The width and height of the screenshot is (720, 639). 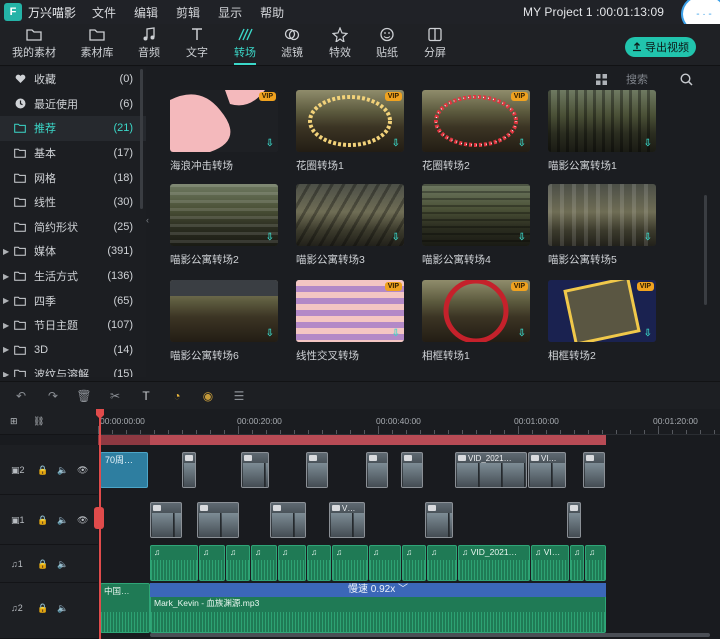 What do you see at coordinates (73, 79) in the screenshot?
I see `sidebar-item: 收藏 (0)` at bounding box center [73, 79].